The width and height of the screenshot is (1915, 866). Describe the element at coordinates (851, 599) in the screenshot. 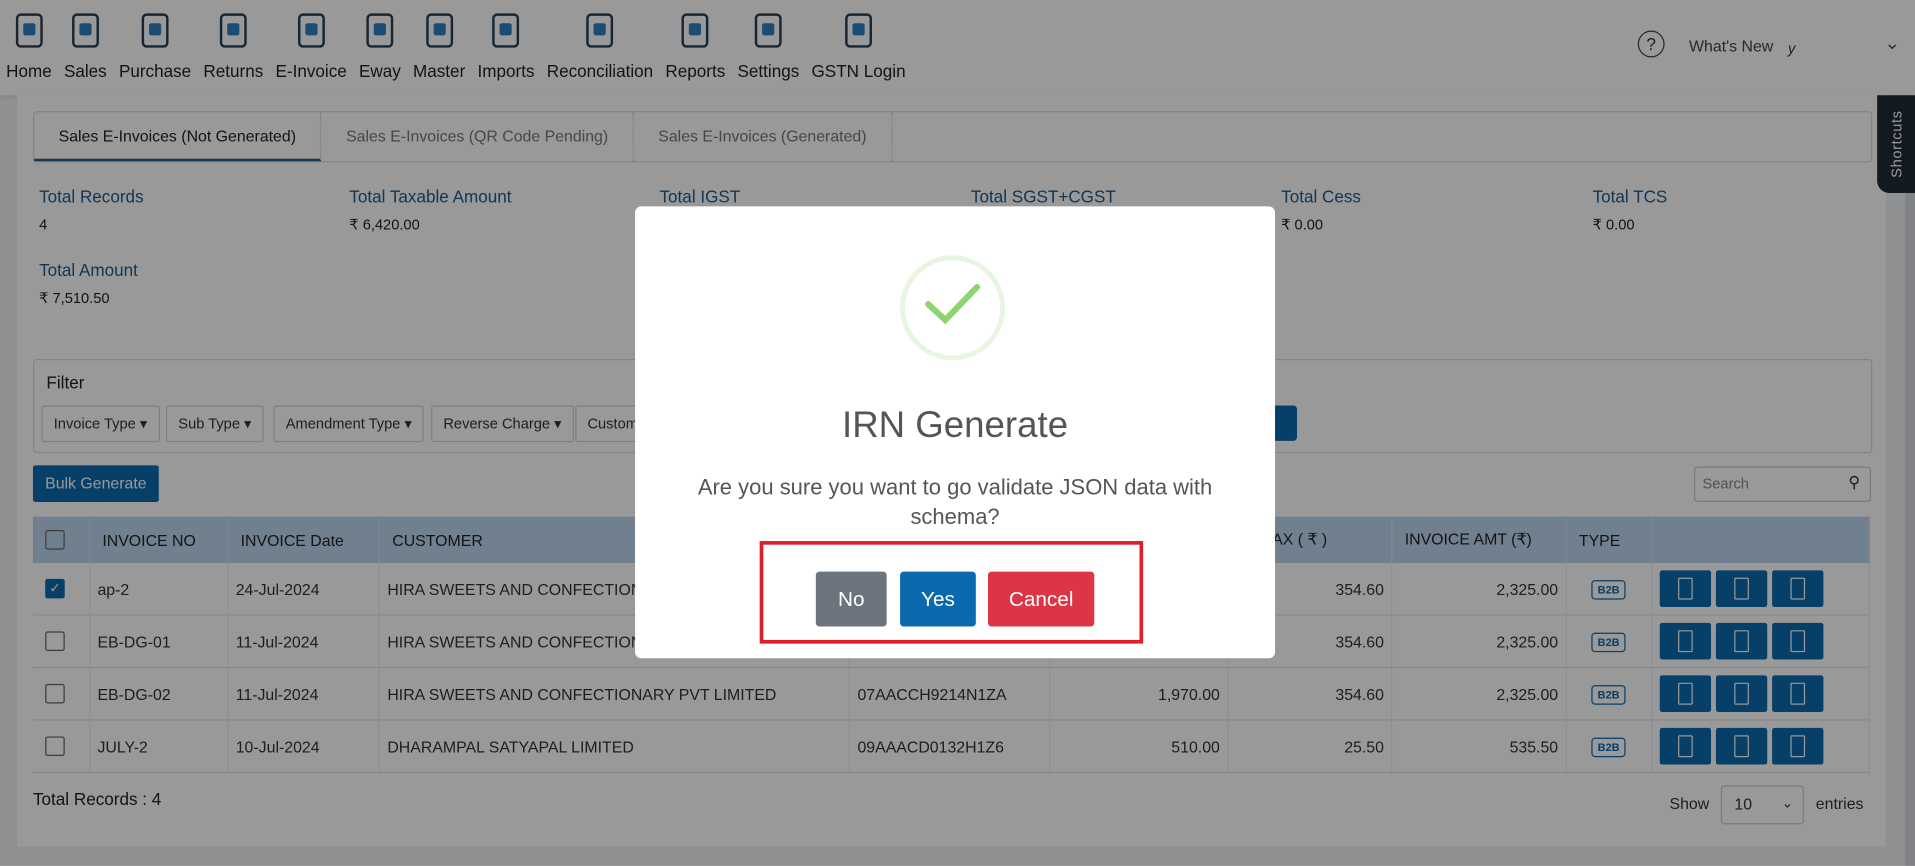

I see `no-button: No` at that location.